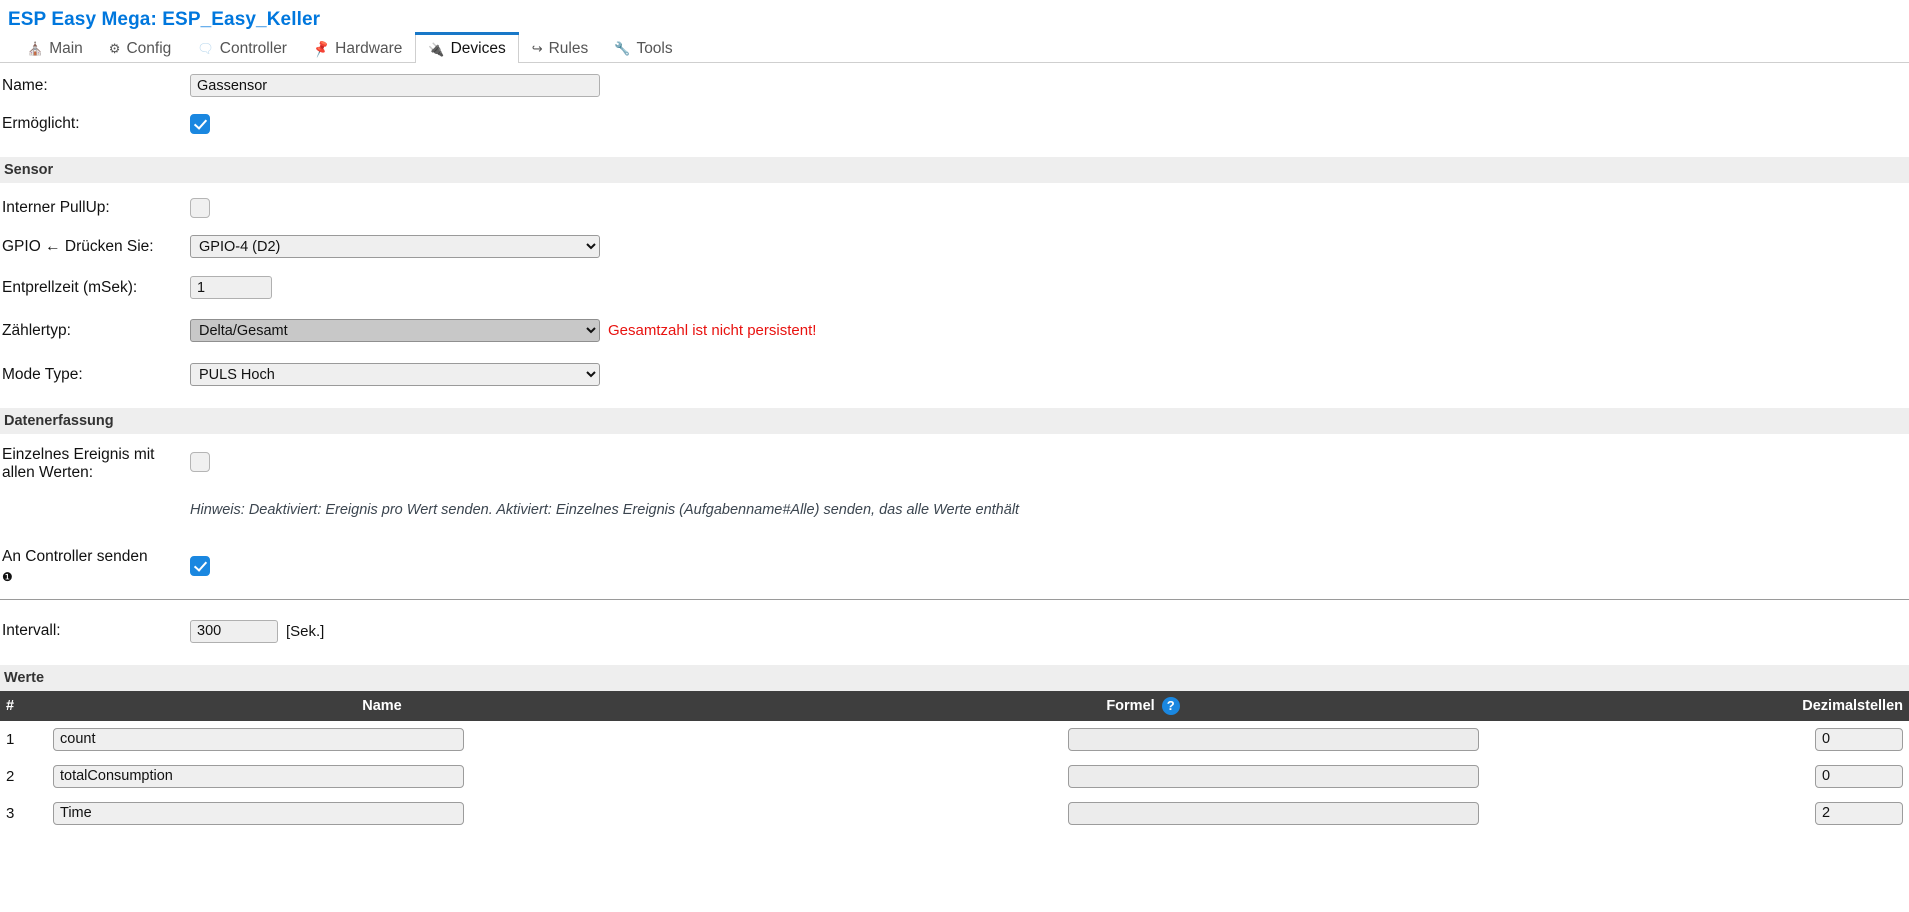 This screenshot has height=912, width=1909. What do you see at coordinates (78, 463) in the screenshot?
I see `single-event-label: Einzelnes Ereignis mit allen Werten:` at bounding box center [78, 463].